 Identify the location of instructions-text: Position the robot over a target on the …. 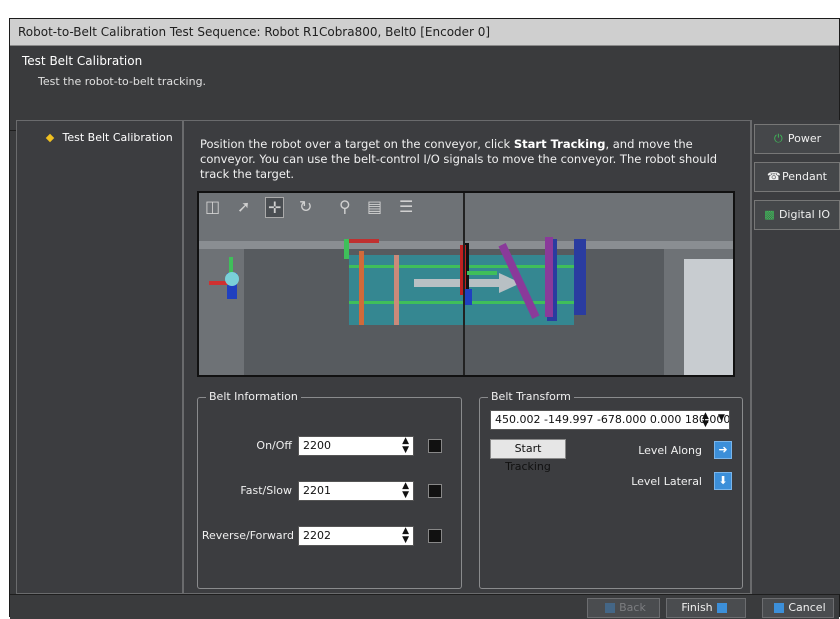
(459, 159).